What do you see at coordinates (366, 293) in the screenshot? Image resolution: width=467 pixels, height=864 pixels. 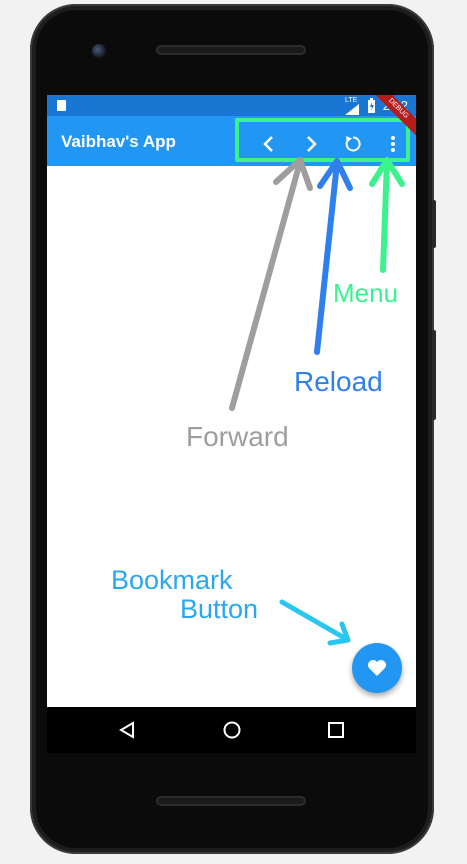 I see `menu-annotation: Menu` at bounding box center [366, 293].